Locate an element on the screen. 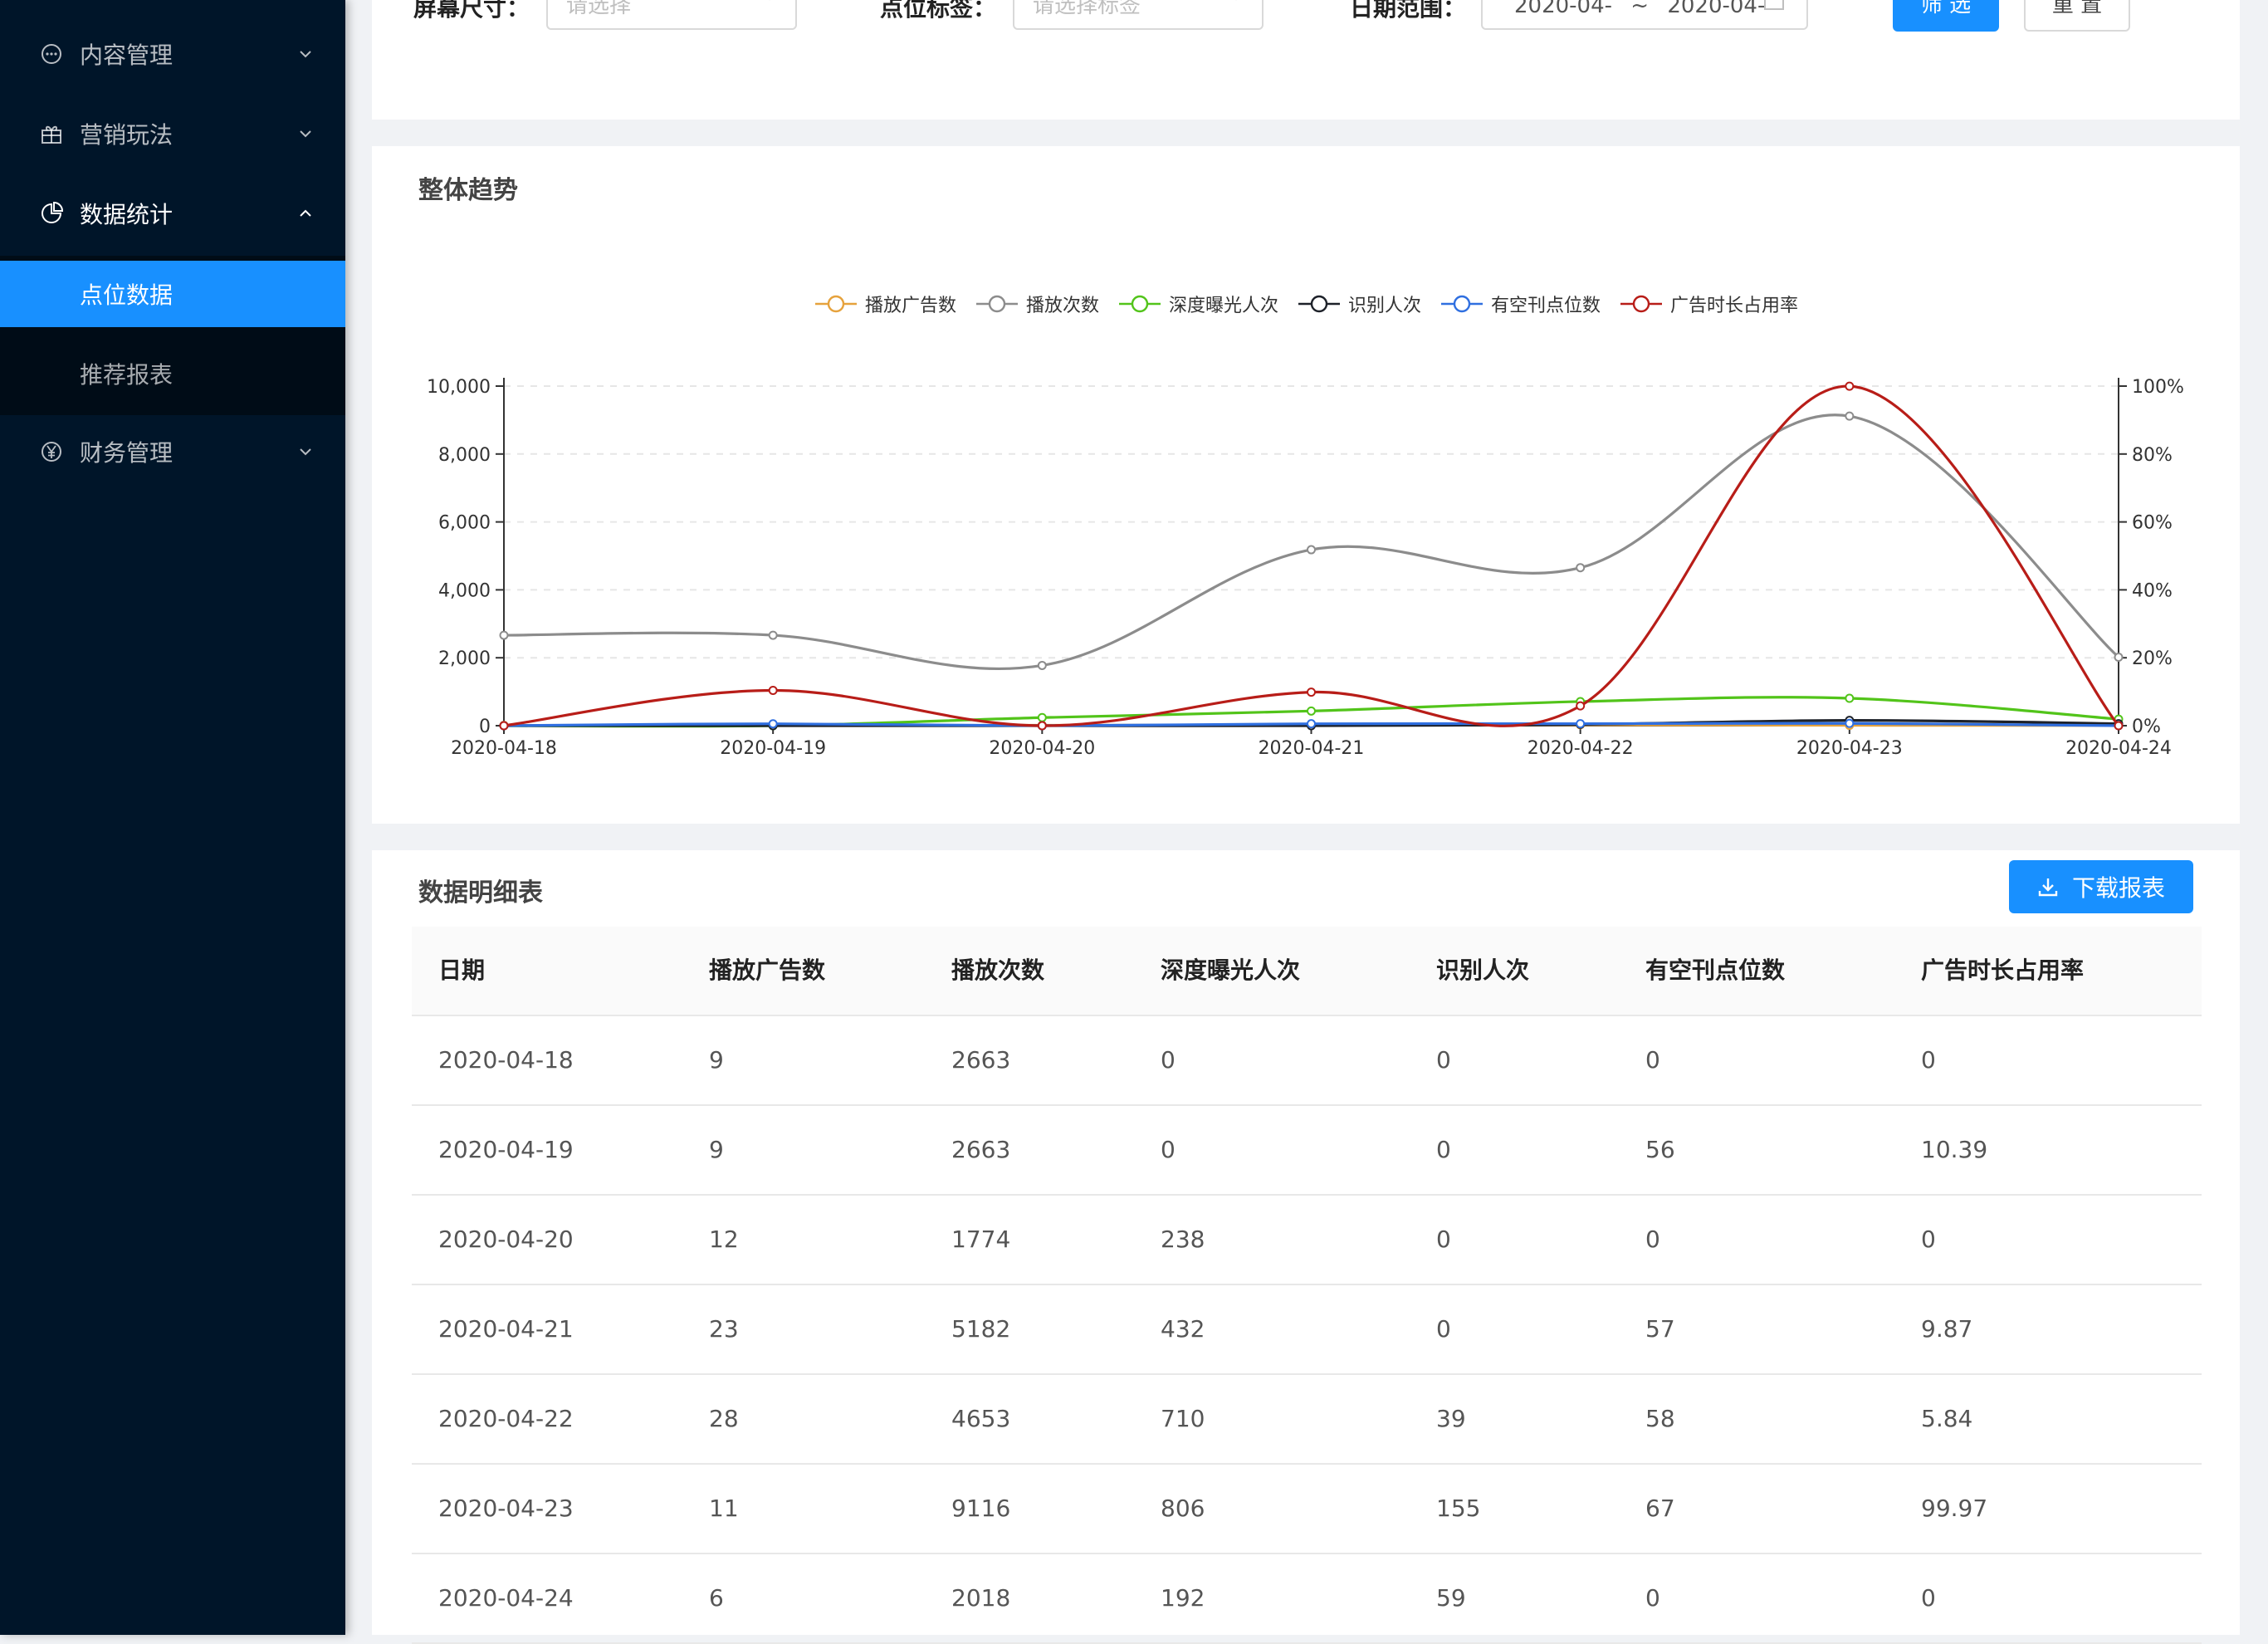 This screenshot has width=2268, height=1644. table-cell: 192 is located at coordinates (1183, 1598).